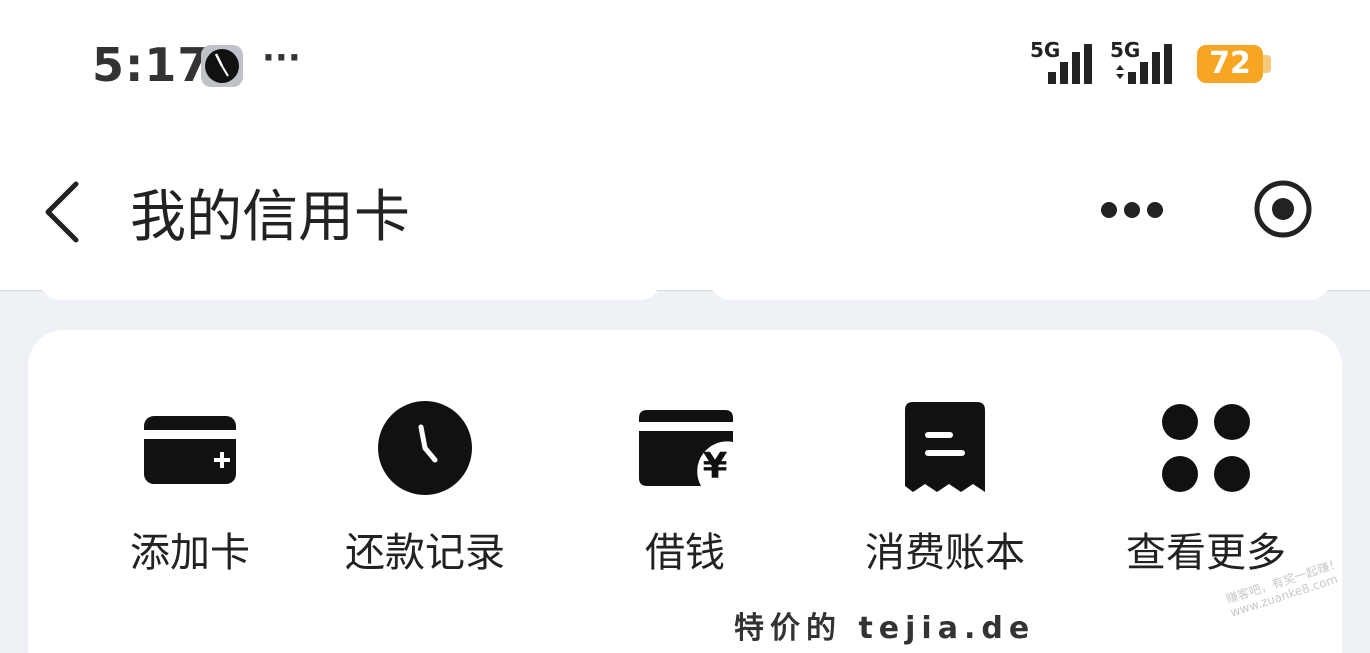 This screenshot has height=653, width=1370. What do you see at coordinates (1206, 553) in the screenshot?
I see `action-label: 查看更多` at bounding box center [1206, 553].